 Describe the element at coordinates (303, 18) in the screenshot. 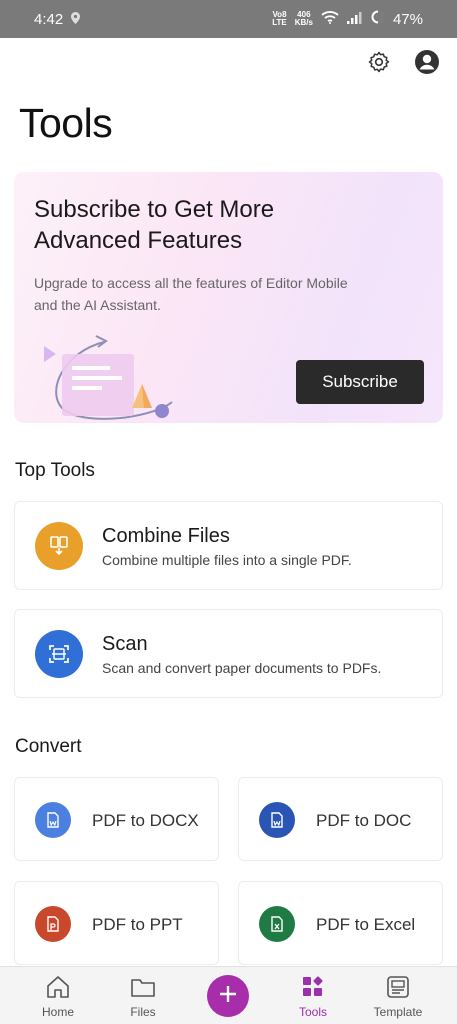

I see `network-speed: 406 KB/s` at that location.